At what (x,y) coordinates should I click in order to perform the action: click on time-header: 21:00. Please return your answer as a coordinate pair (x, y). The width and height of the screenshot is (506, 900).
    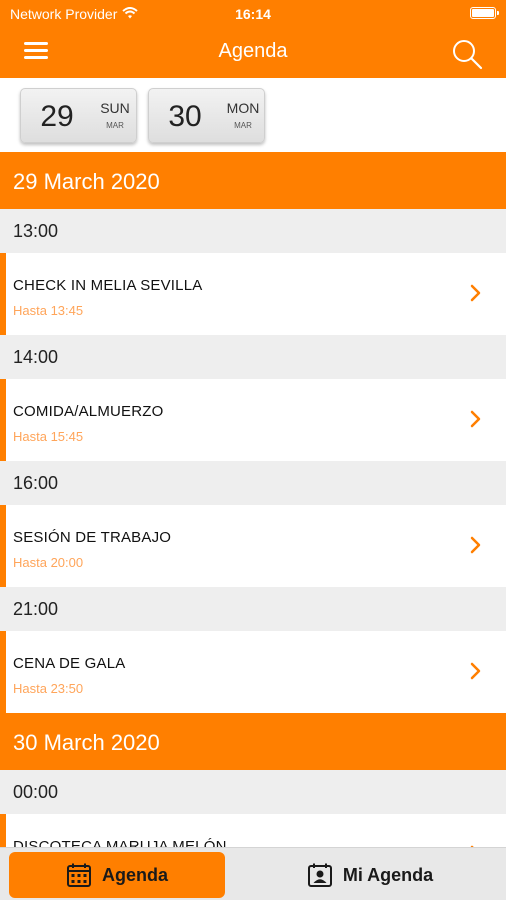
    Looking at the image, I should click on (253, 609).